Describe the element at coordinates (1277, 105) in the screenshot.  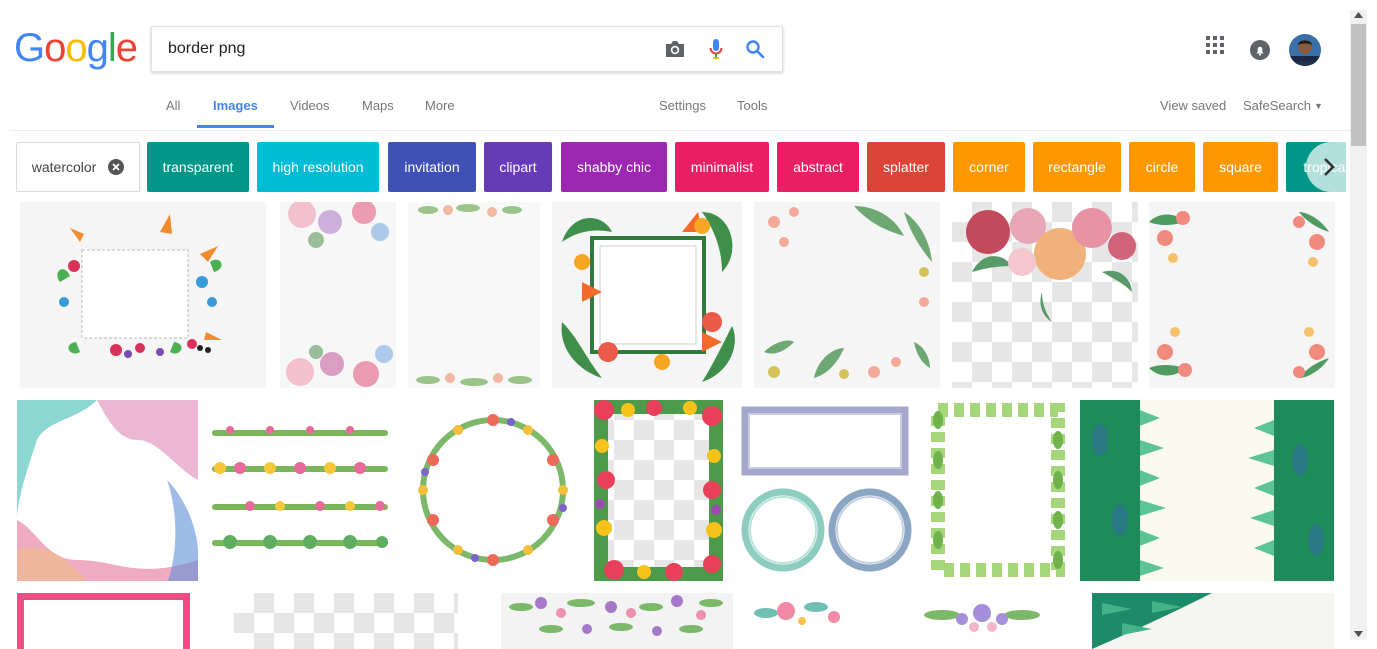
I see `safesearch-label: SafeSearch` at that location.